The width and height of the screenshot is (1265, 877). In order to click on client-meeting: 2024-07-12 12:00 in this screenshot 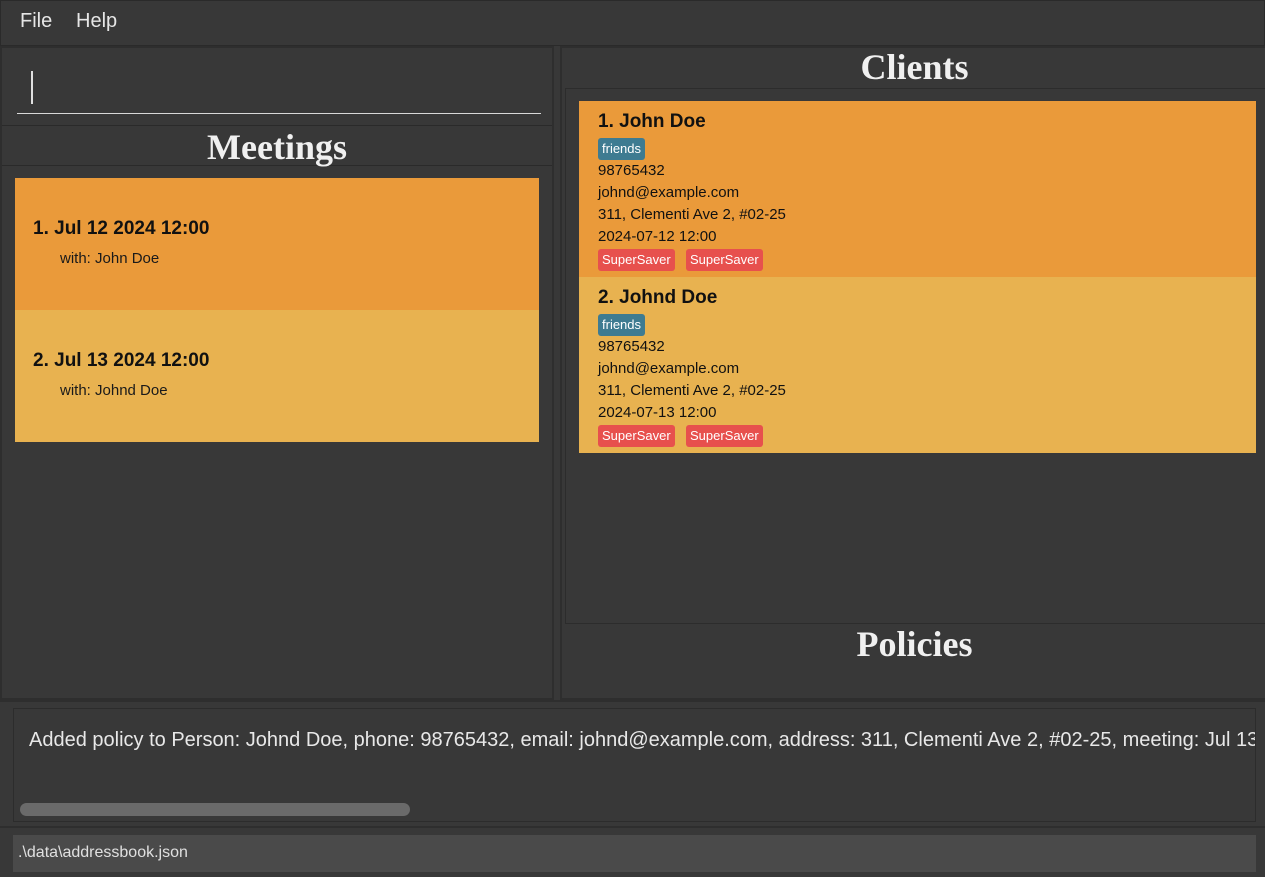, I will do `click(657, 236)`.